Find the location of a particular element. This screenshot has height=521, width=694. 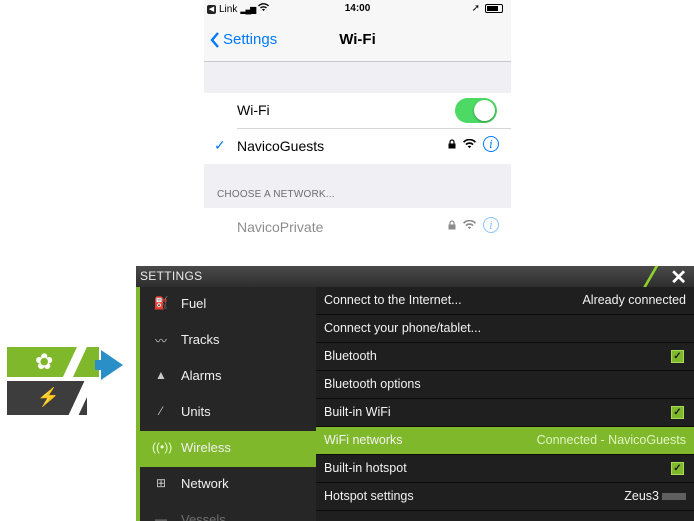

row-label: Built-in hotspot is located at coordinates (365, 468).